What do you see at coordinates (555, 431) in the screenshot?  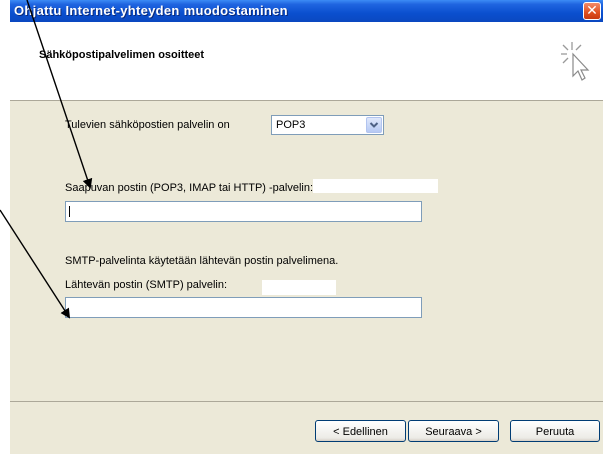 I see `cancel-button: Peruuta` at bounding box center [555, 431].